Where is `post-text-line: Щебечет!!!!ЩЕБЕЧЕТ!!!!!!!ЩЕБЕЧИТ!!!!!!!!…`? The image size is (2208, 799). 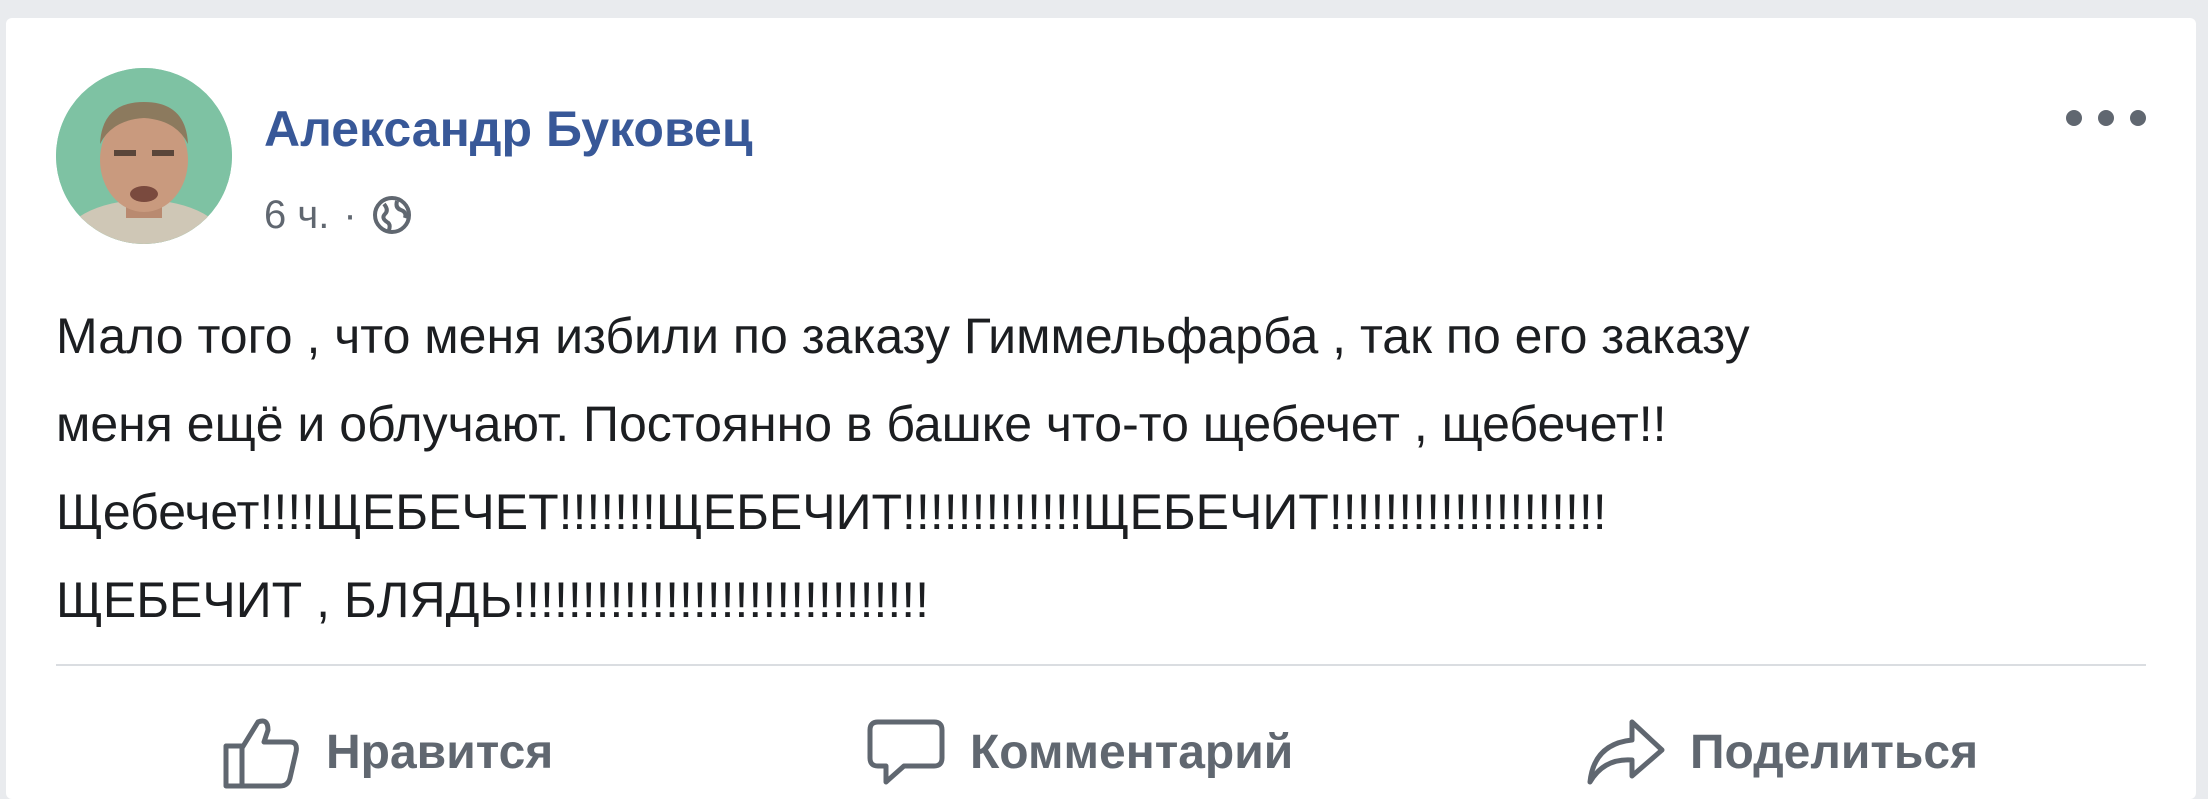
post-text-line: Щебечет!!!!ЩЕБЕЧЕТ!!!!!!!ЩЕБЕЧИТ!!!!!!!!… is located at coordinates (831, 512).